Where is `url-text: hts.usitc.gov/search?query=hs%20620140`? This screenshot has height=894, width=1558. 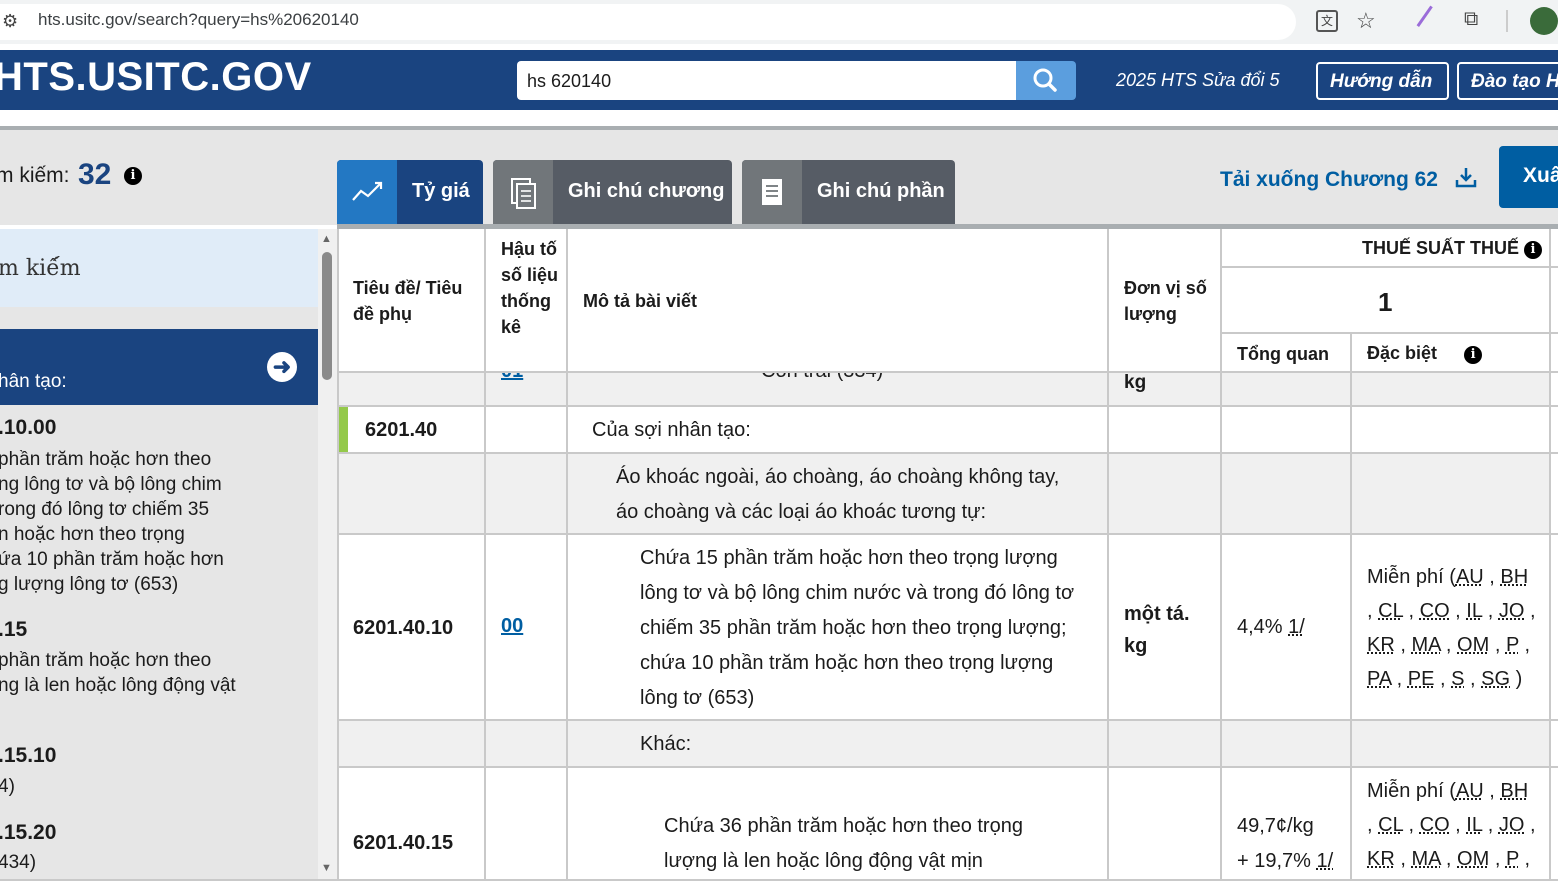 url-text: hts.usitc.gov/search?query=hs%20620140 is located at coordinates (198, 20).